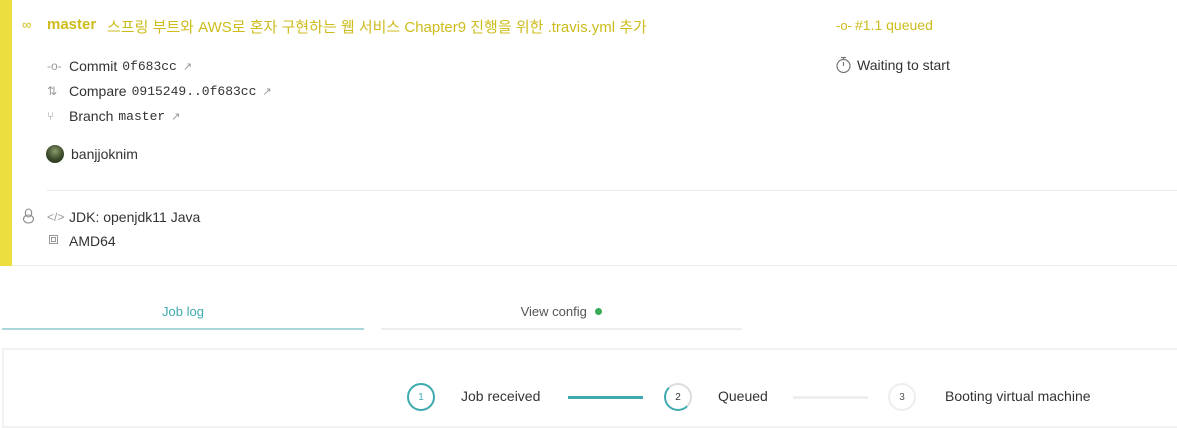 This screenshot has width=1177, height=428. I want to click on compare-icon: ⇅, so click(52, 91).